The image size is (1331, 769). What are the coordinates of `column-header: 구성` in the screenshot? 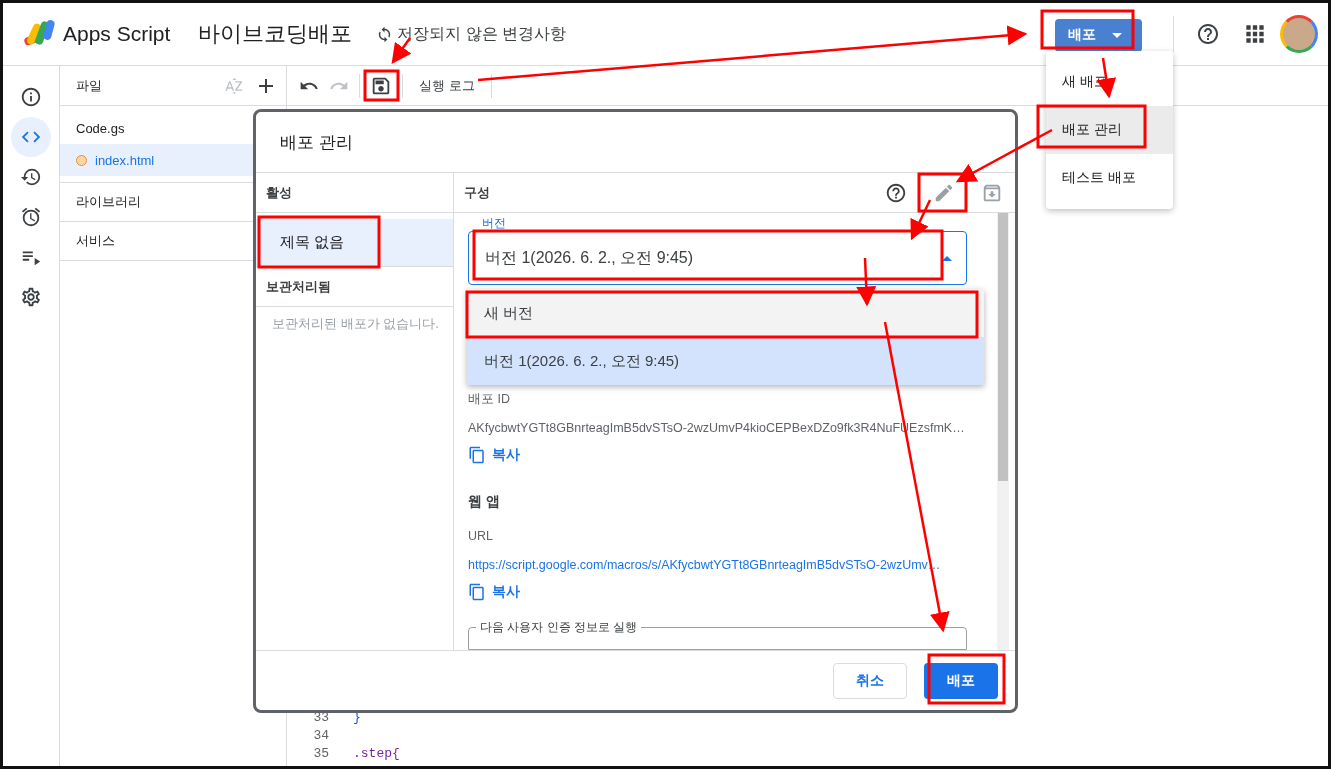 It's located at (477, 192).